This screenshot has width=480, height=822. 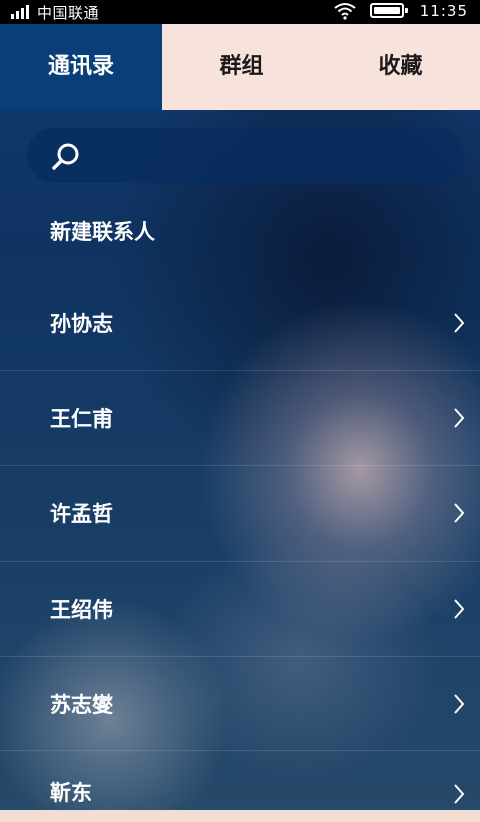 What do you see at coordinates (81, 419) in the screenshot?
I see `contact-name: 王仁甫` at bounding box center [81, 419].